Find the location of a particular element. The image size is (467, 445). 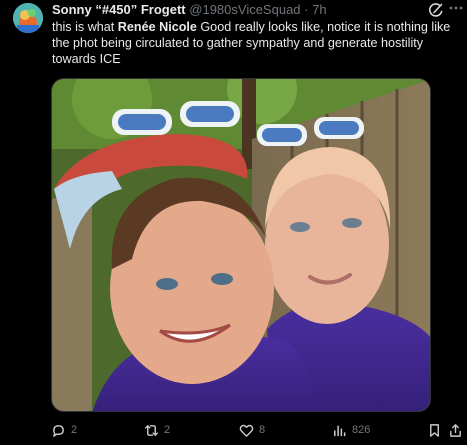

share-icon is located at coordinates (455, 430).